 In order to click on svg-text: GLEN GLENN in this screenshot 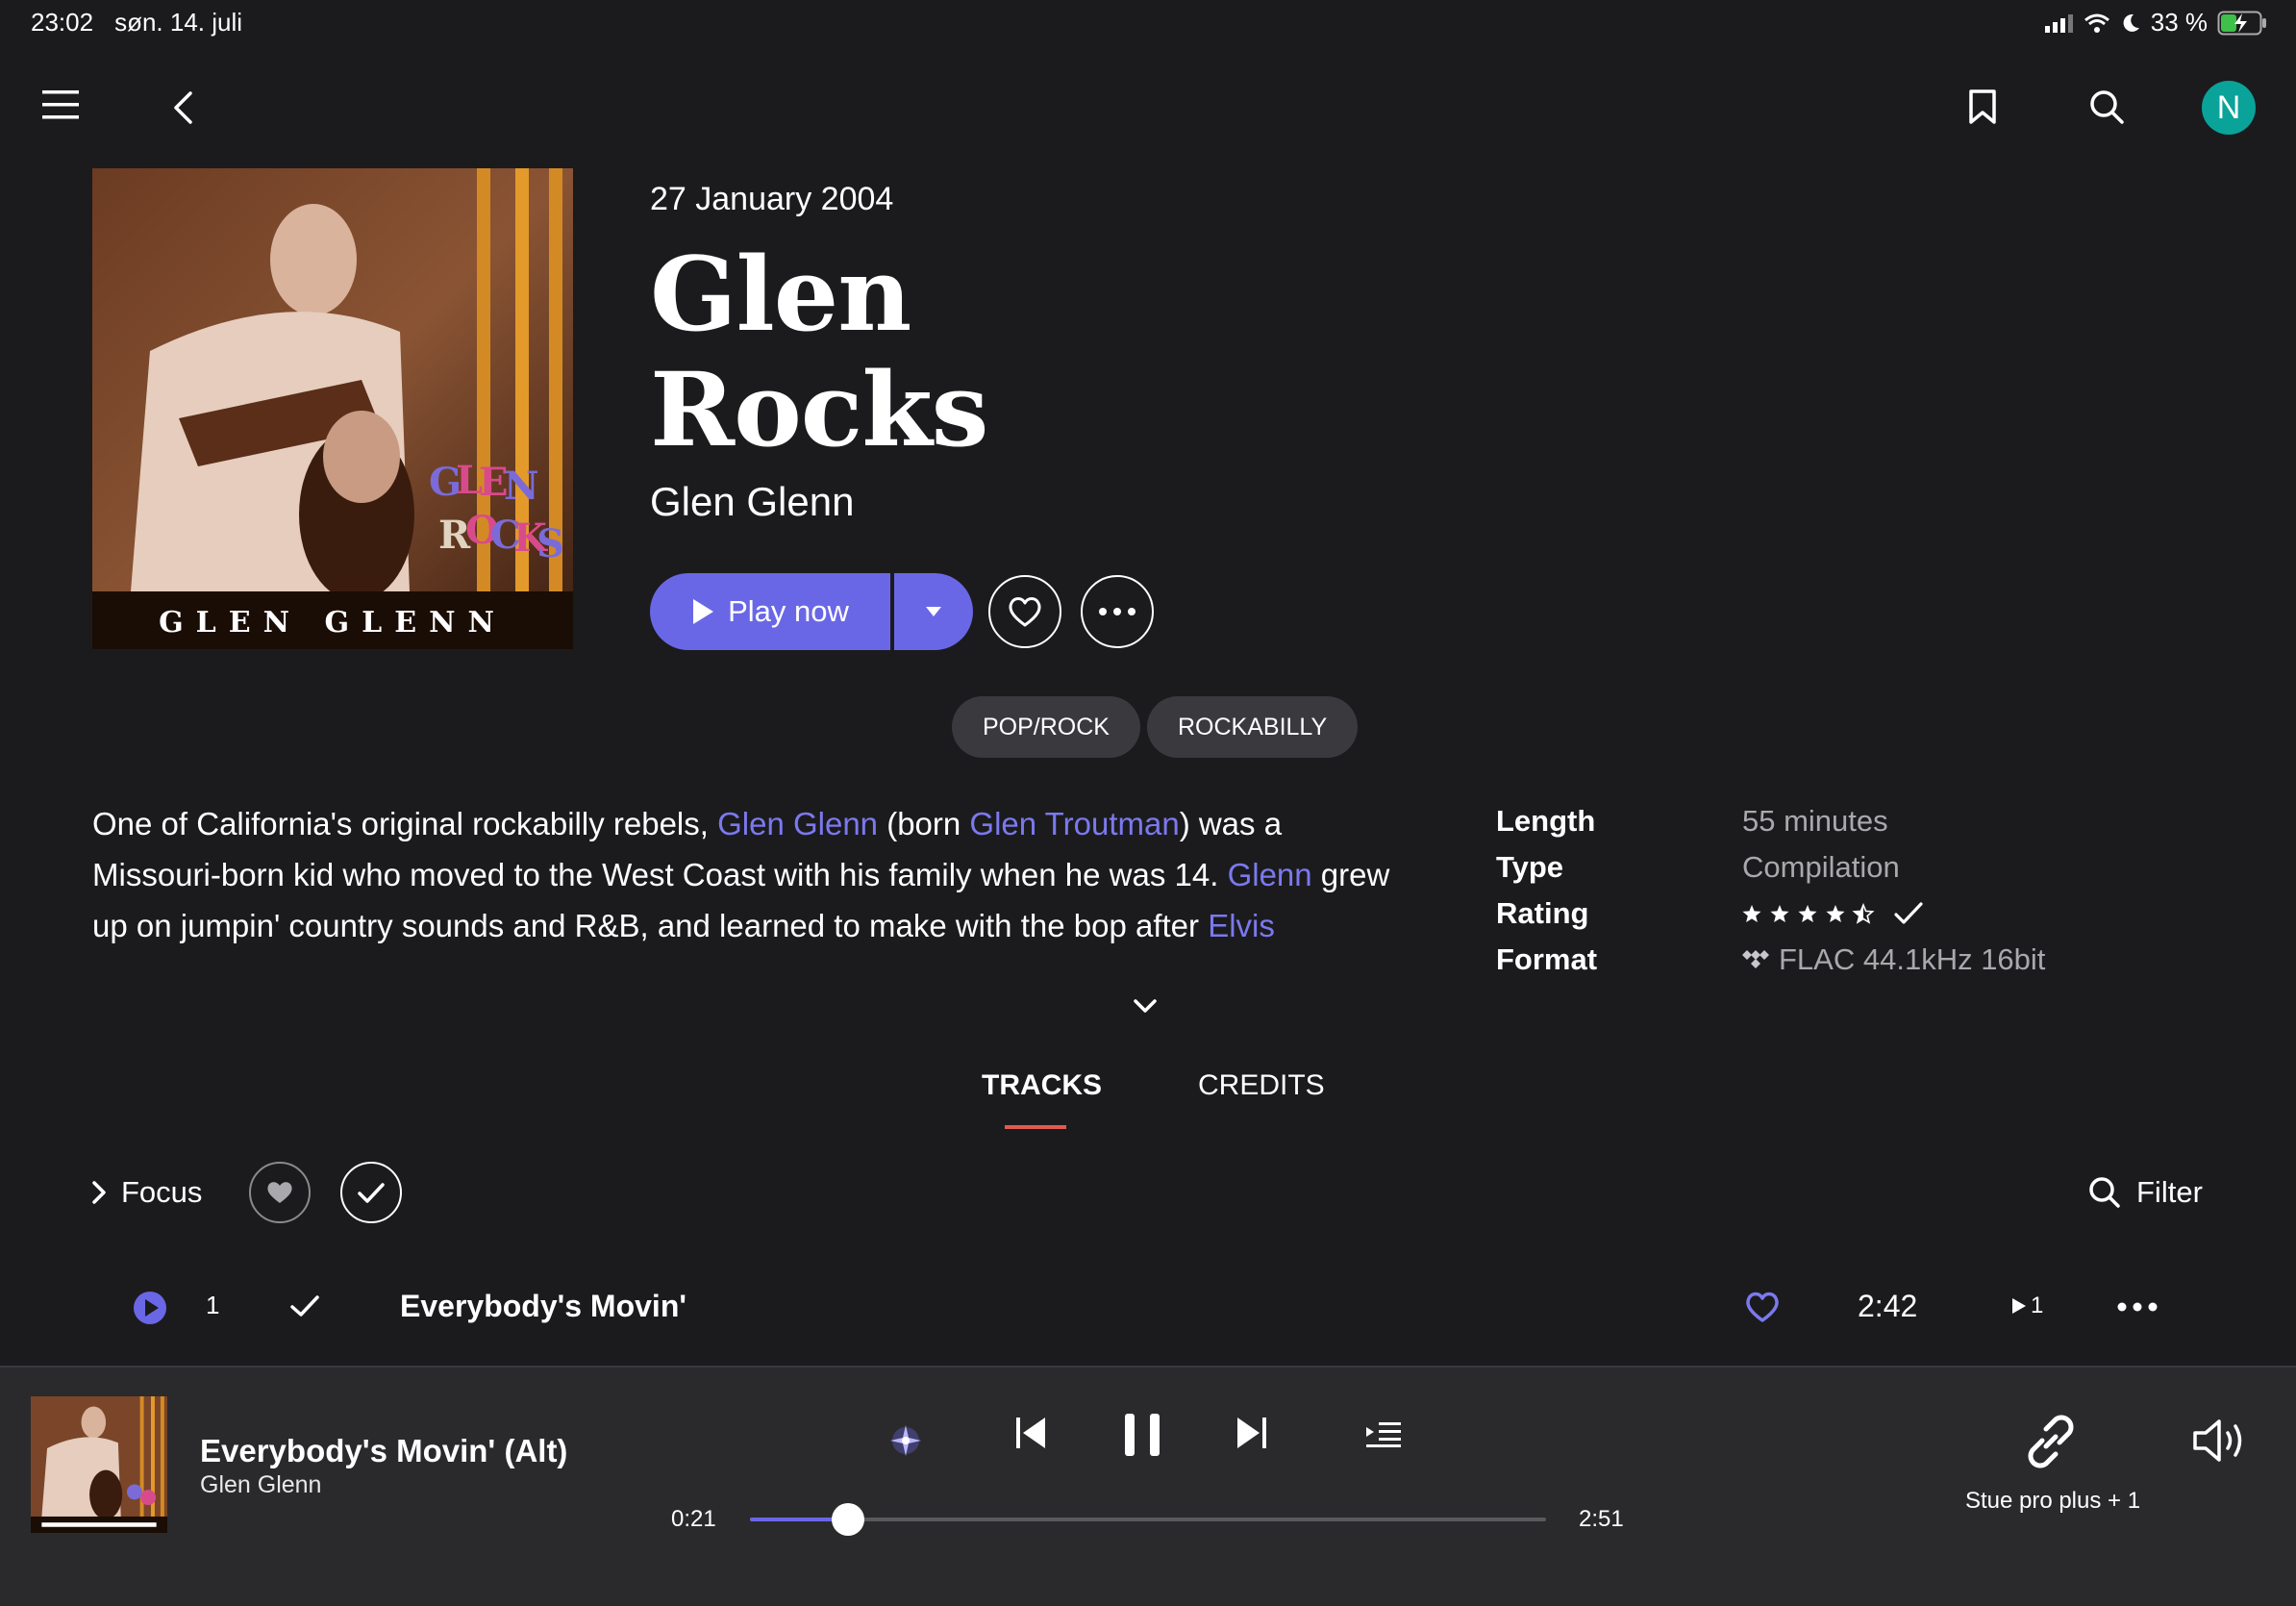, I will do `click(333, 623)`.